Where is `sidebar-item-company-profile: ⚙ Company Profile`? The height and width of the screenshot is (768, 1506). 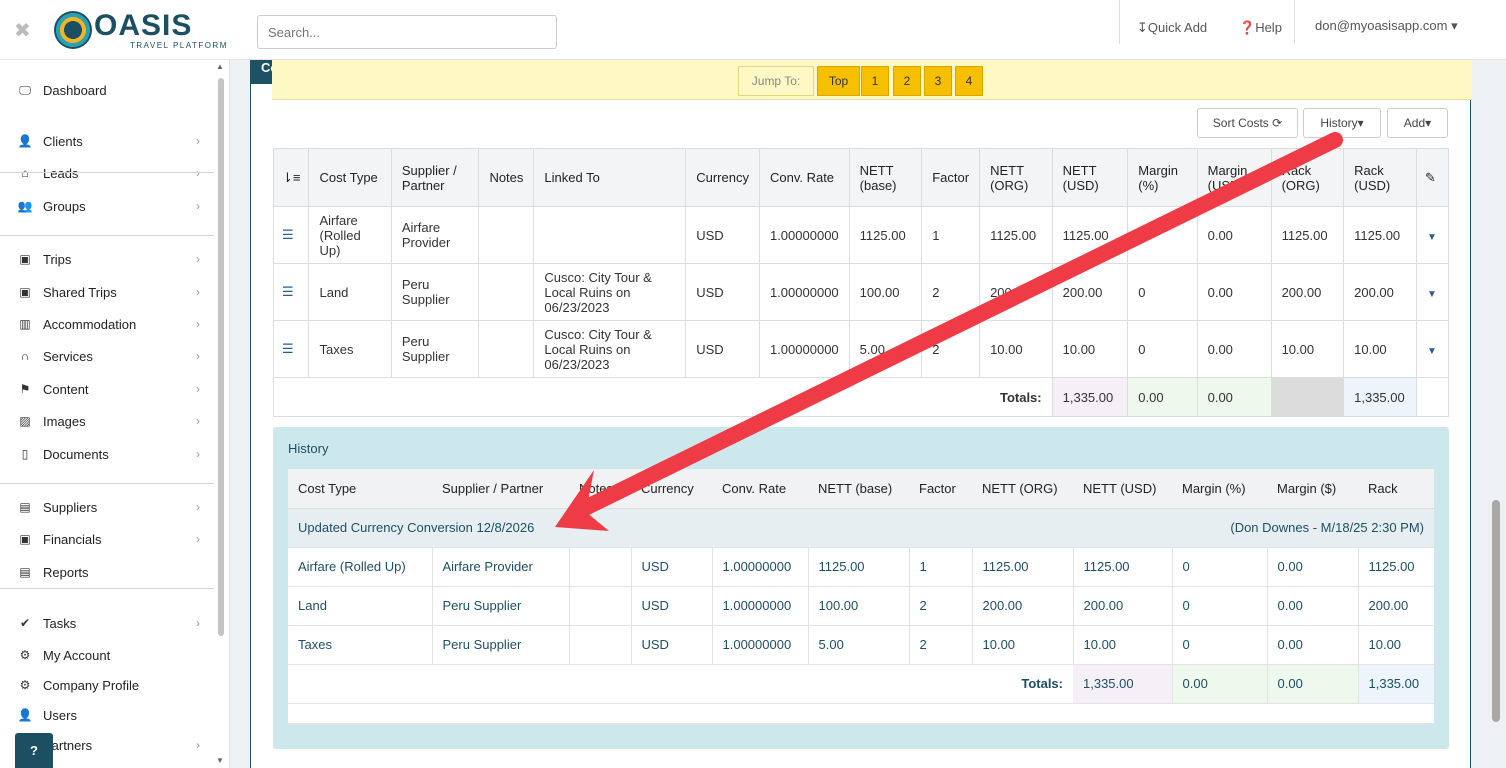
sidebar-item-company-profile: ⚙ Company Profile is located at coordinates (107, 685).